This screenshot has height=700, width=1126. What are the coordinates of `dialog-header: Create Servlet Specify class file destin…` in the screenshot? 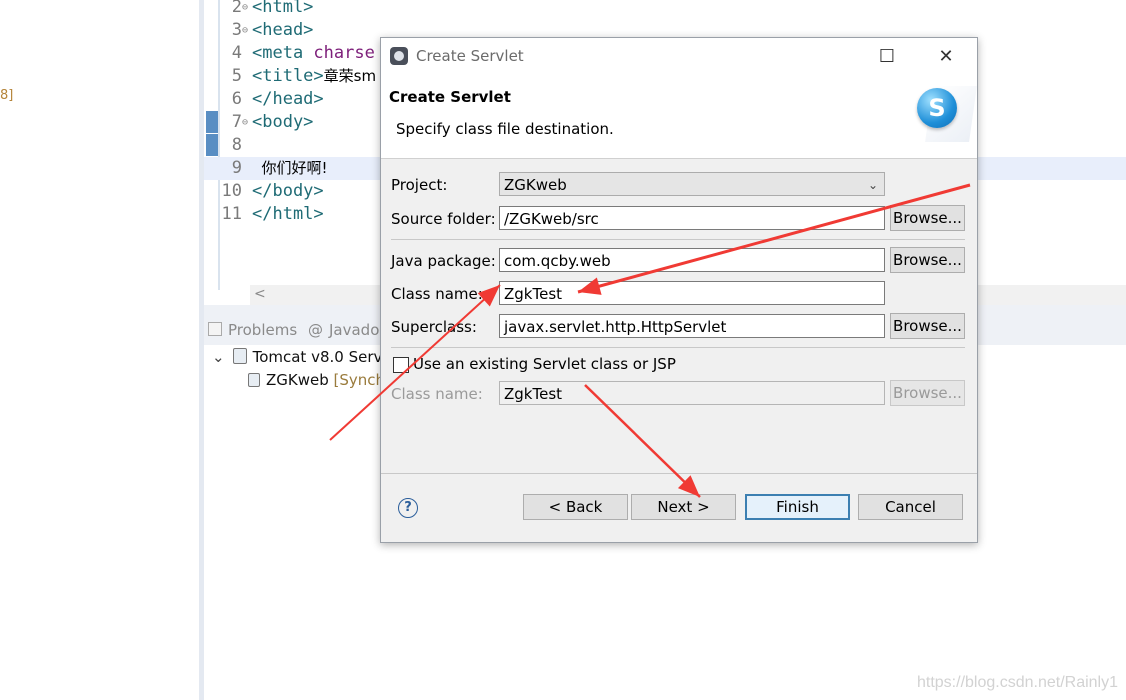 It's located at (679, 117).